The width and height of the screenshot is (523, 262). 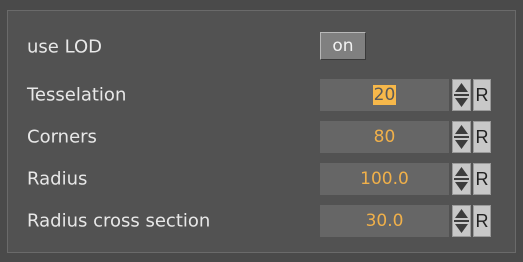 I want to click on radius-cross-section-spinner, so click(x=461, y=221).